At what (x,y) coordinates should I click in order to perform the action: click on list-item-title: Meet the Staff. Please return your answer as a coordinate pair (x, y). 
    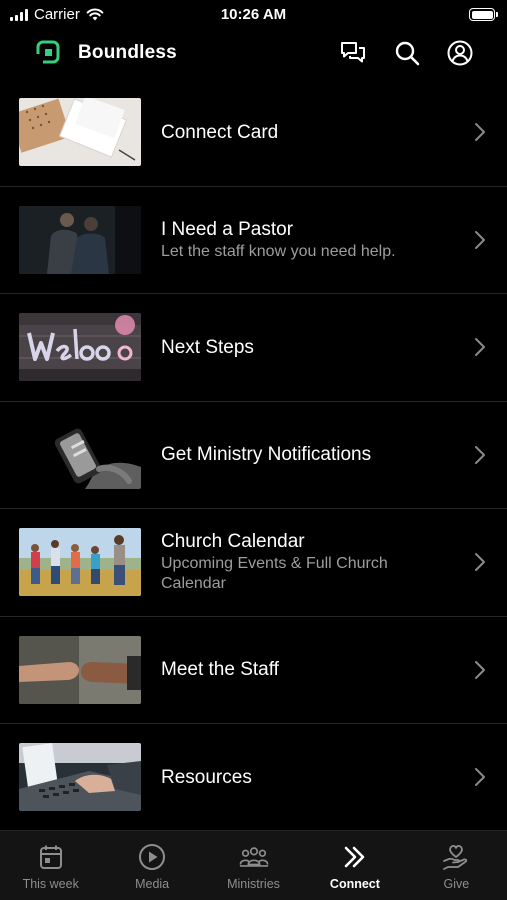
    Looking at the image, I should click on (220, 670).